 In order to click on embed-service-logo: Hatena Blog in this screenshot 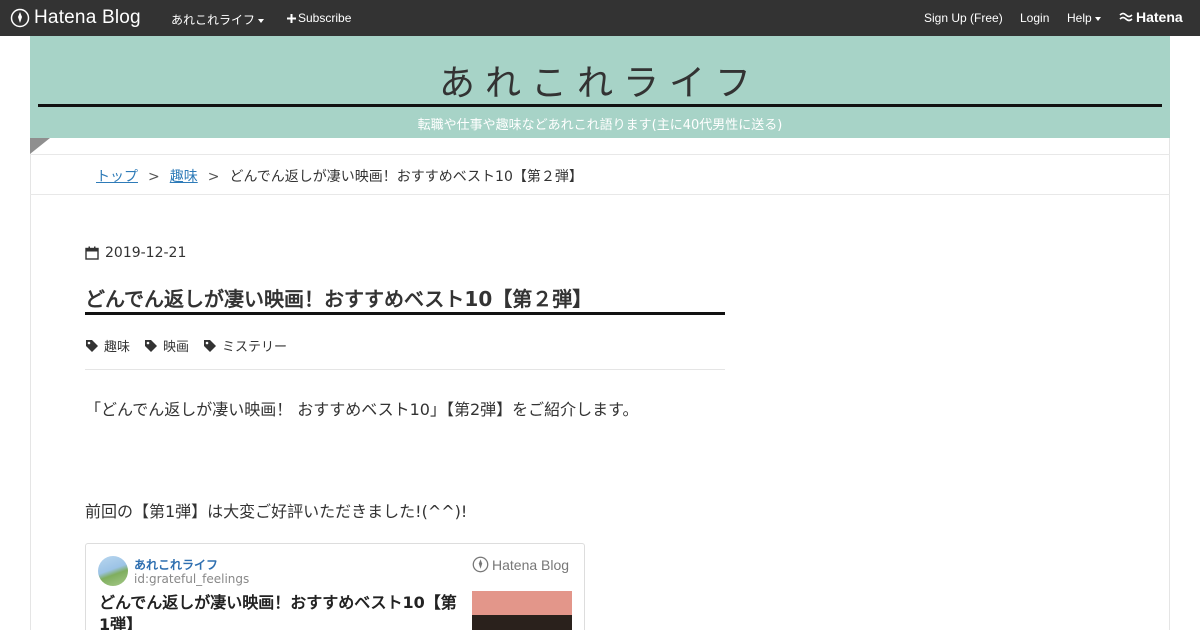, I will do `click(520, 564)`.